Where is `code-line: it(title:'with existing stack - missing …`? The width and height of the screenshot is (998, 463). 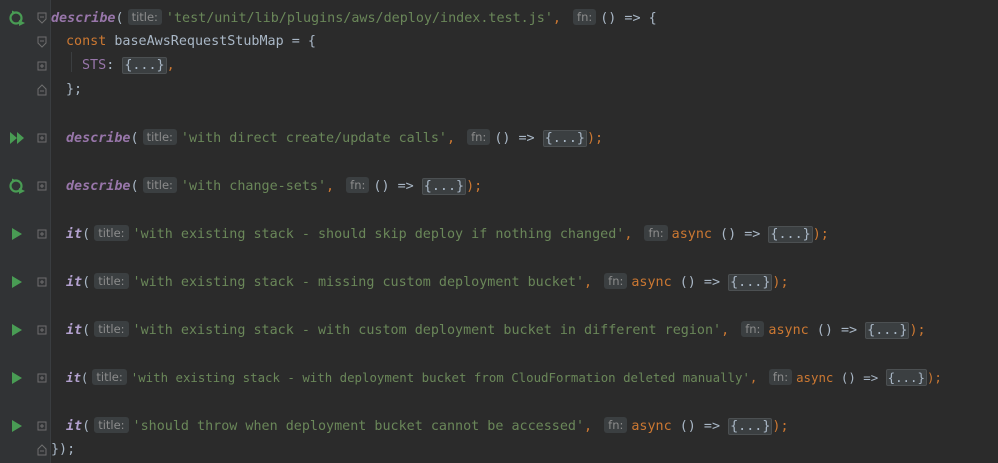
code-line: it(title:'with existing stack - missing … is located at coordinates (499, 282).